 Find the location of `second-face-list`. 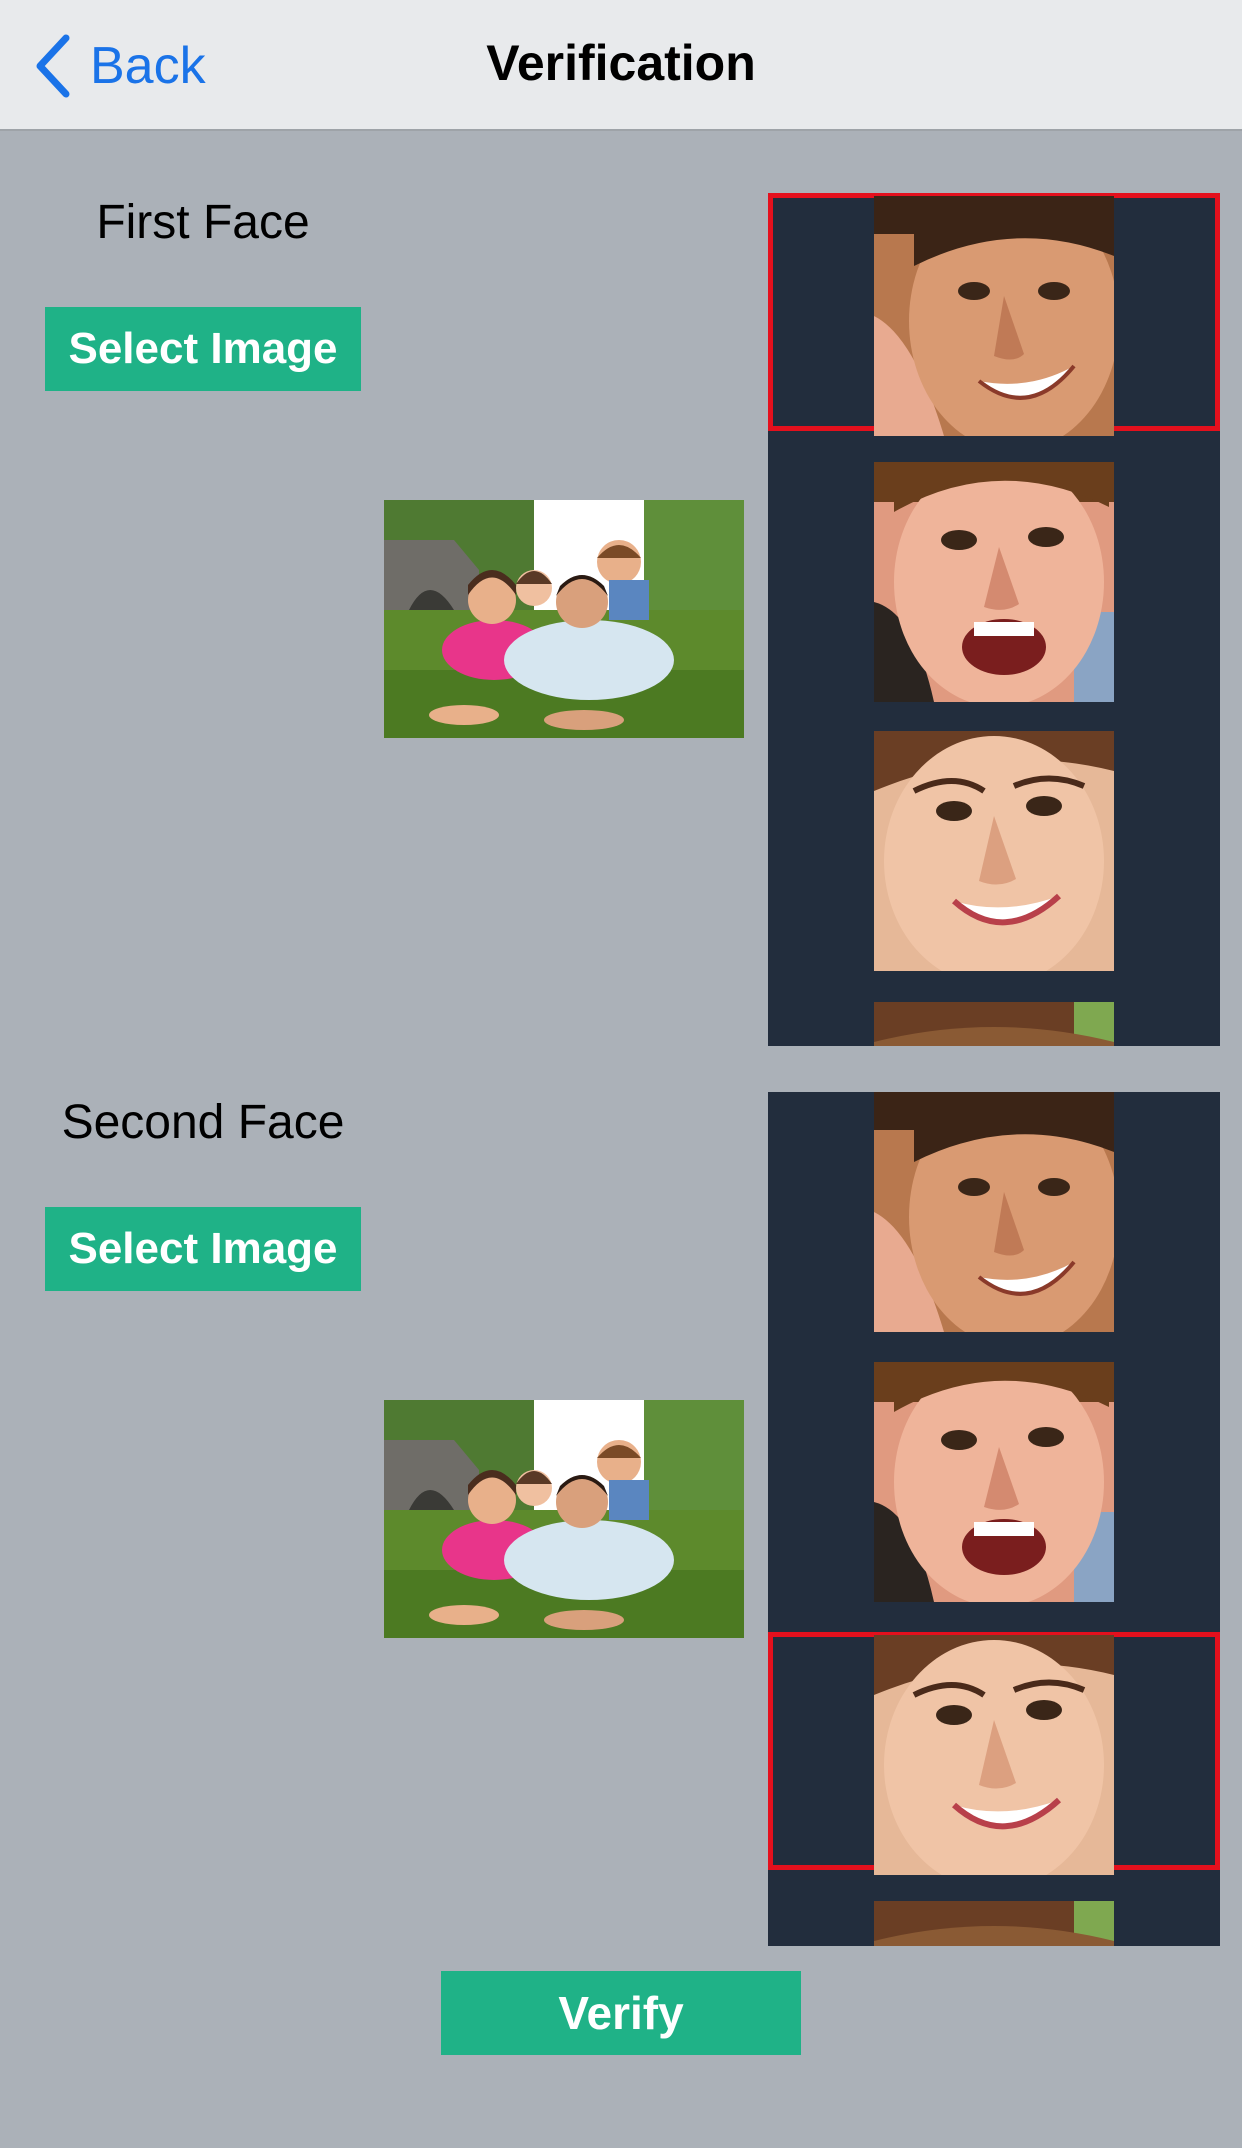

second-face-list is located at coordinates (994, 1519).